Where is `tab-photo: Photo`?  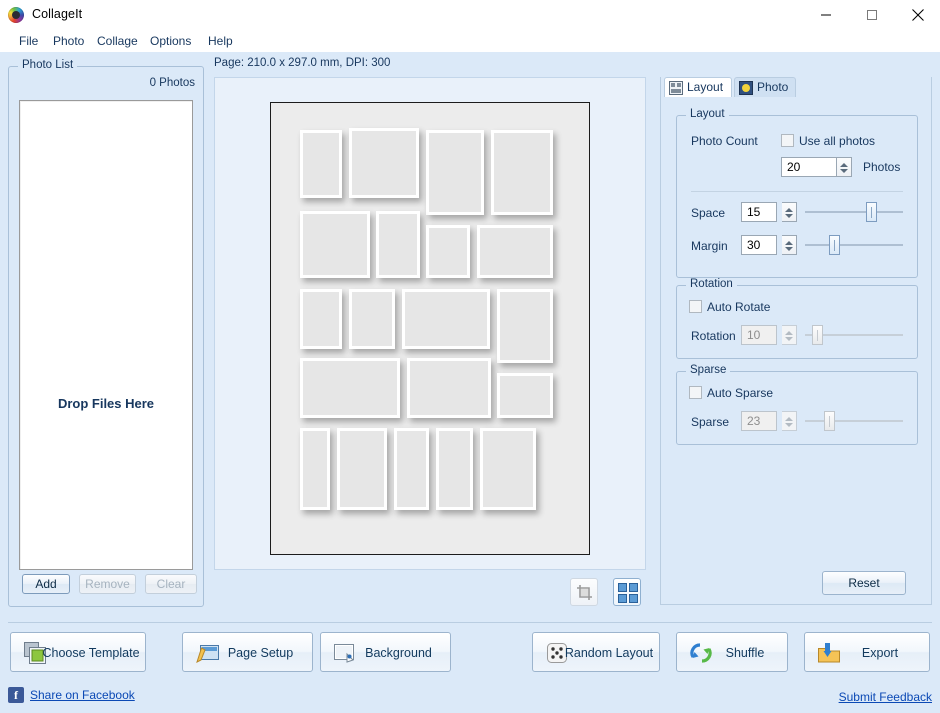 tab-photo: Photo is located at coordinates (765, 87).